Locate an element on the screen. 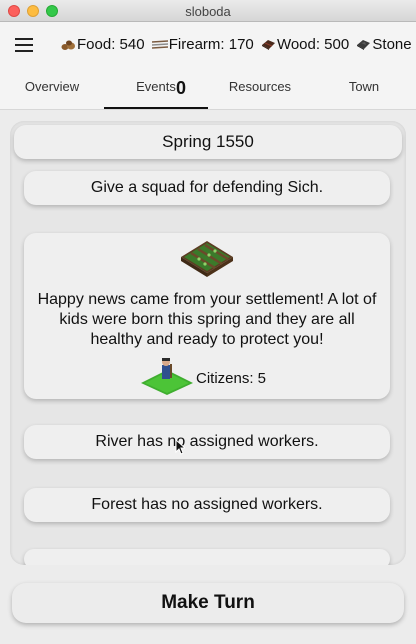 This screenshot has width=416, height=644. hamburger-menu-icon is located at coordinates (24, 45).